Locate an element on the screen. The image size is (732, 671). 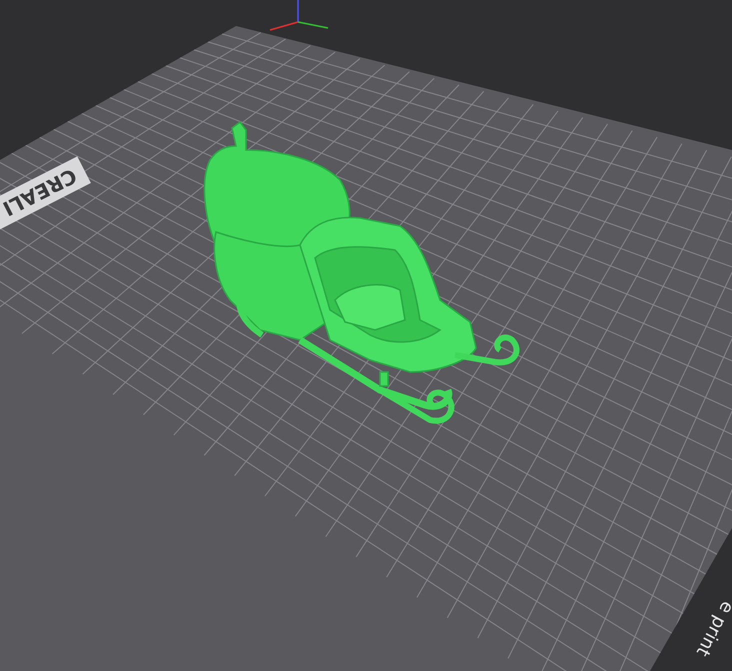
plate-edge-text: e print is located at coordinates (712, 629).